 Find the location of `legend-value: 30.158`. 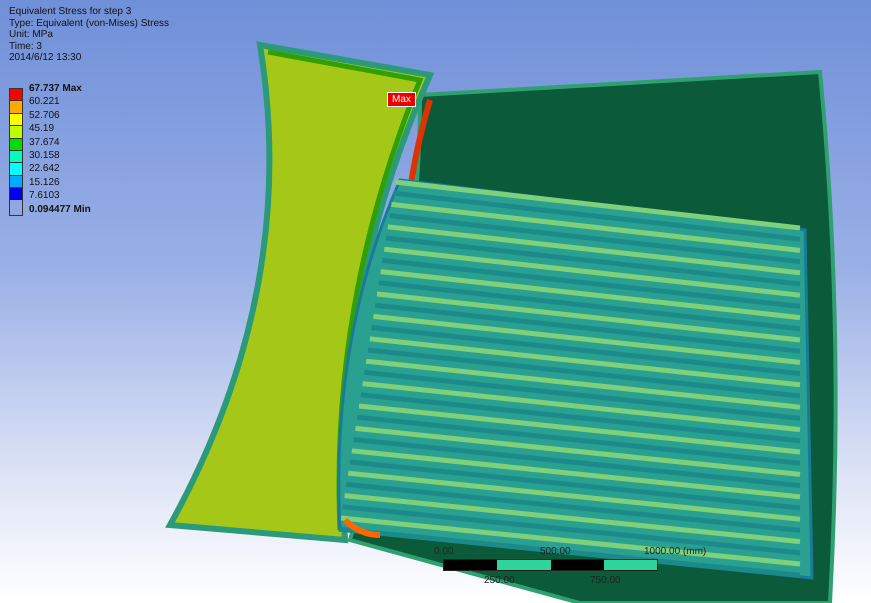

legend-value: 30.158 is located at coordinates (45, 155).